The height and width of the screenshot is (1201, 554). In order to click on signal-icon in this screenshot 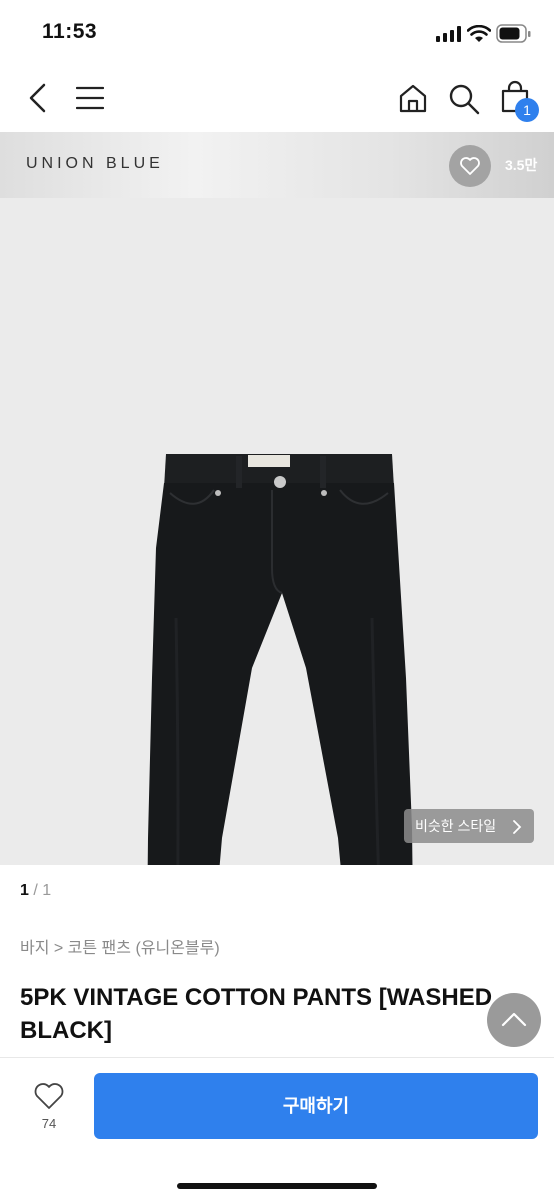, I will do `click(448, 34)`.